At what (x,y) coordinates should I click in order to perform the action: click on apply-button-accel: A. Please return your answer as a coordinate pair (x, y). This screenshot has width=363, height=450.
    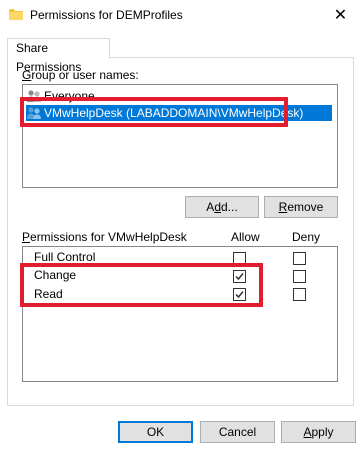
    Looking at the image, I should click on (307, 432).